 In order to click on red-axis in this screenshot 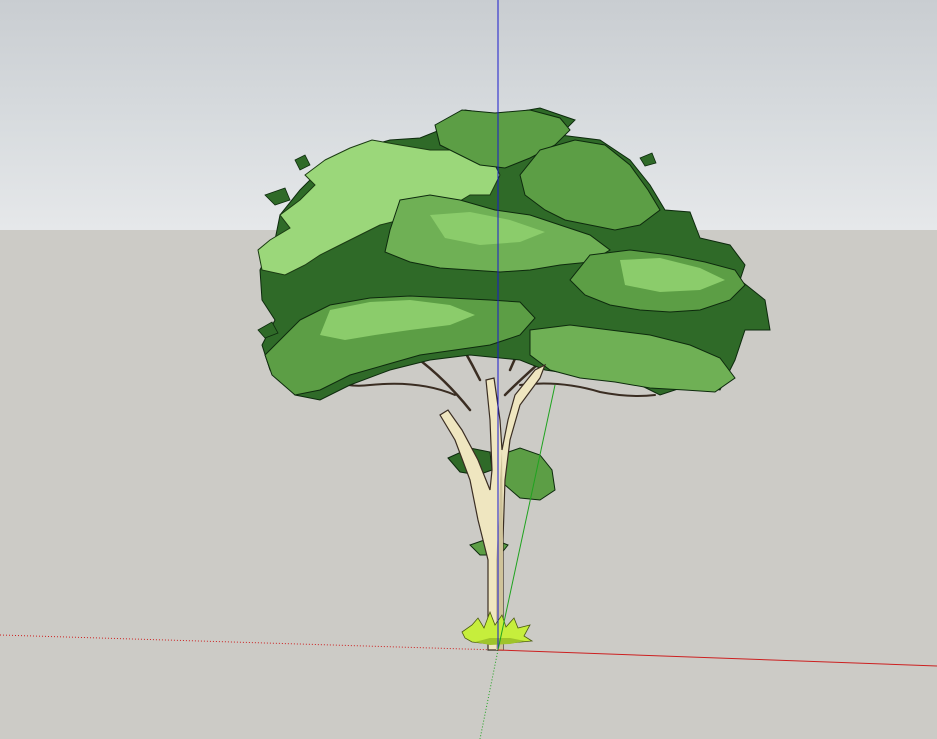, I will do `click(717, 658)`.